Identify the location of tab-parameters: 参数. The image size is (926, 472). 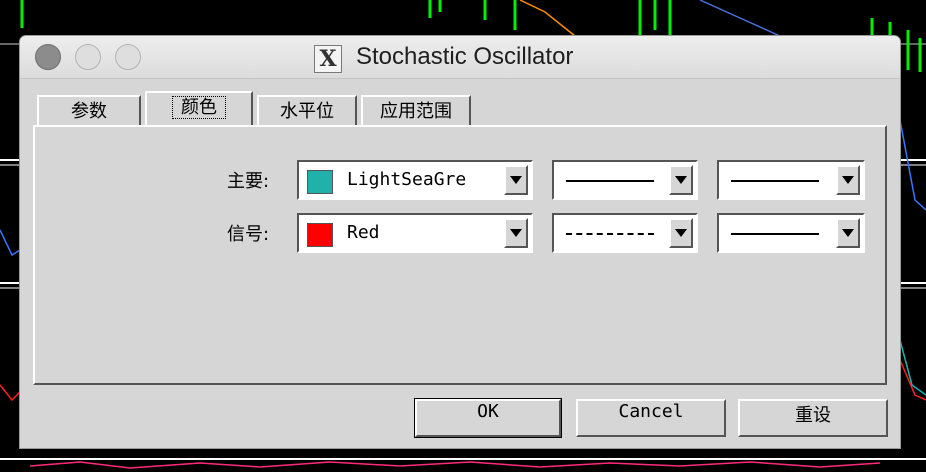
(89, 110).